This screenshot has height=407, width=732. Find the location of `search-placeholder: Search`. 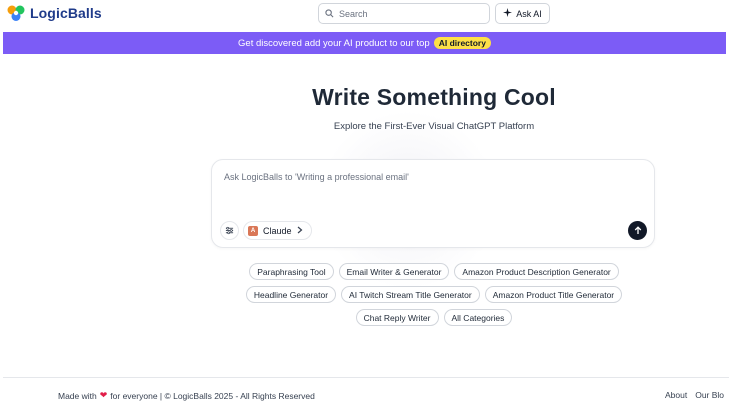

search-placeholder: Search is located at coordinates (353, 13).